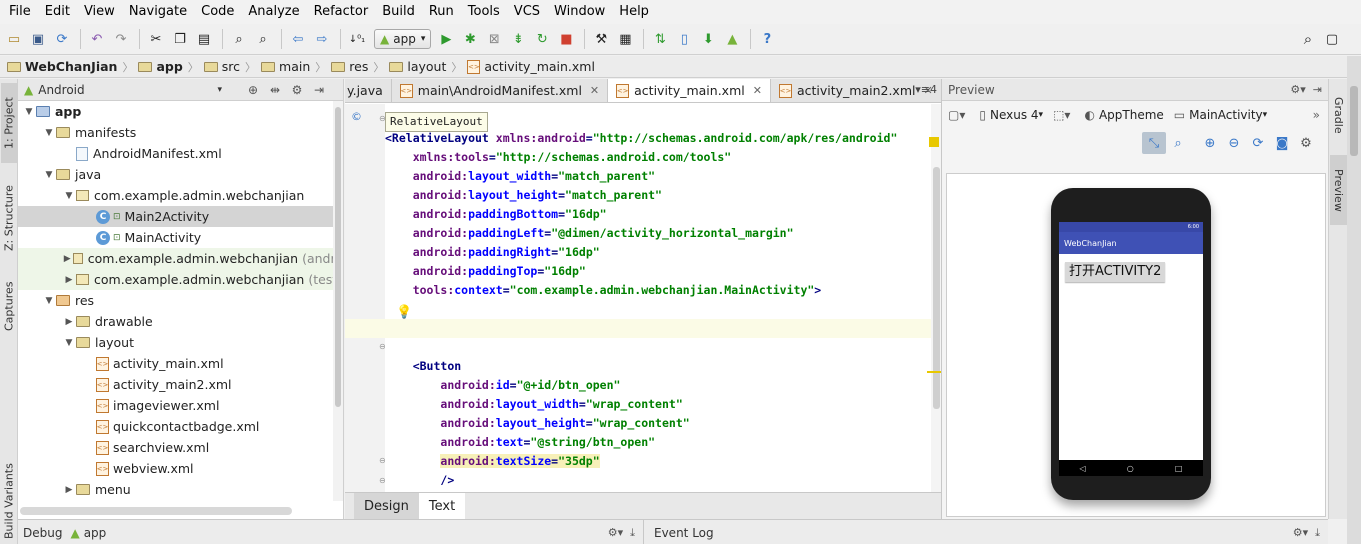 The width and height of the screenshot is (1361, 544). Describe the element at coordinates (659, 461) in the screenshot. I see `code-line: android:textSize="35dp"` at that location.